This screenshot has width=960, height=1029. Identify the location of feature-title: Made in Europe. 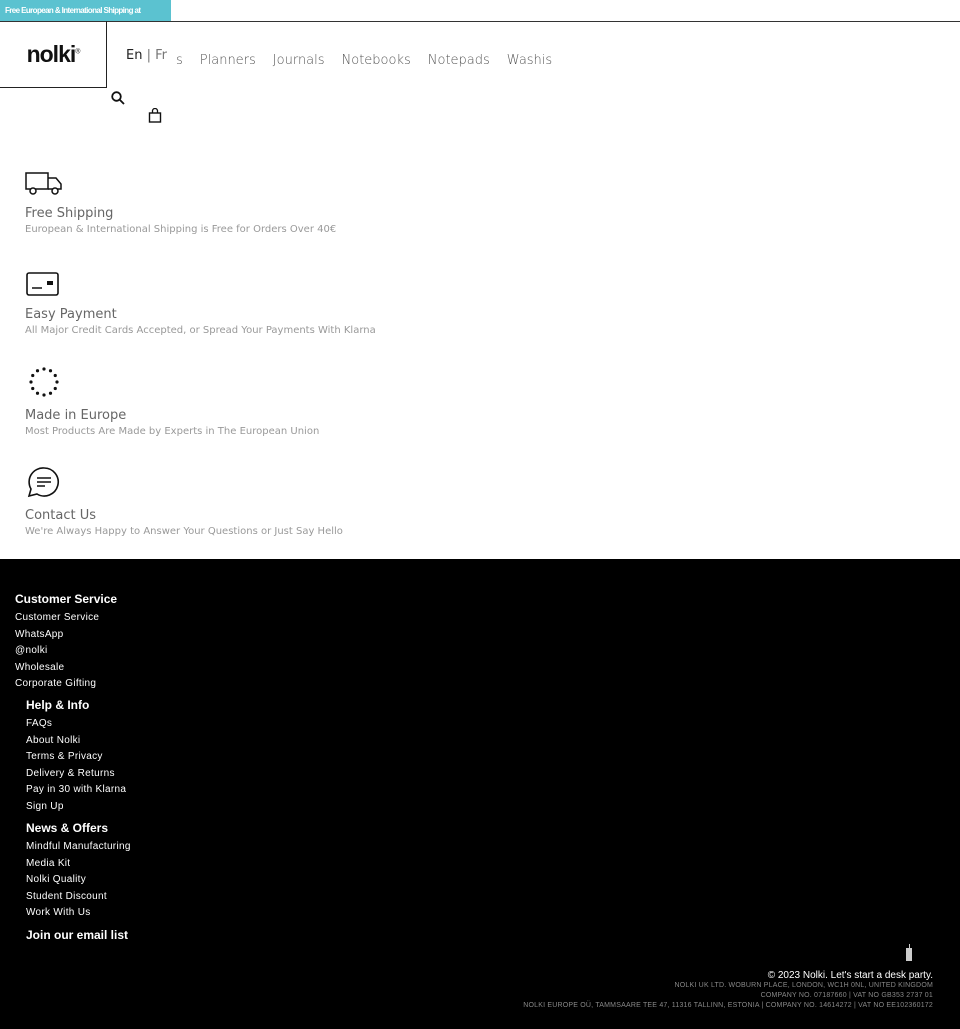
(76, 415).